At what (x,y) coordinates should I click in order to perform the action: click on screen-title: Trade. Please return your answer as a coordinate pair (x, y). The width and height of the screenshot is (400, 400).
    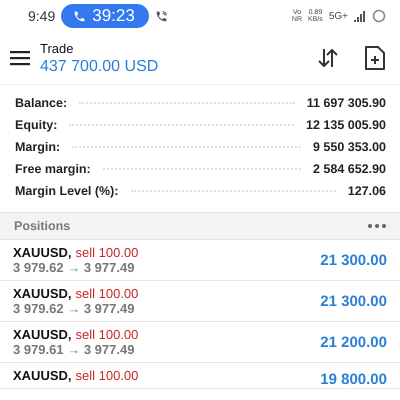
    Looking at the image, I should click on (57, 48).